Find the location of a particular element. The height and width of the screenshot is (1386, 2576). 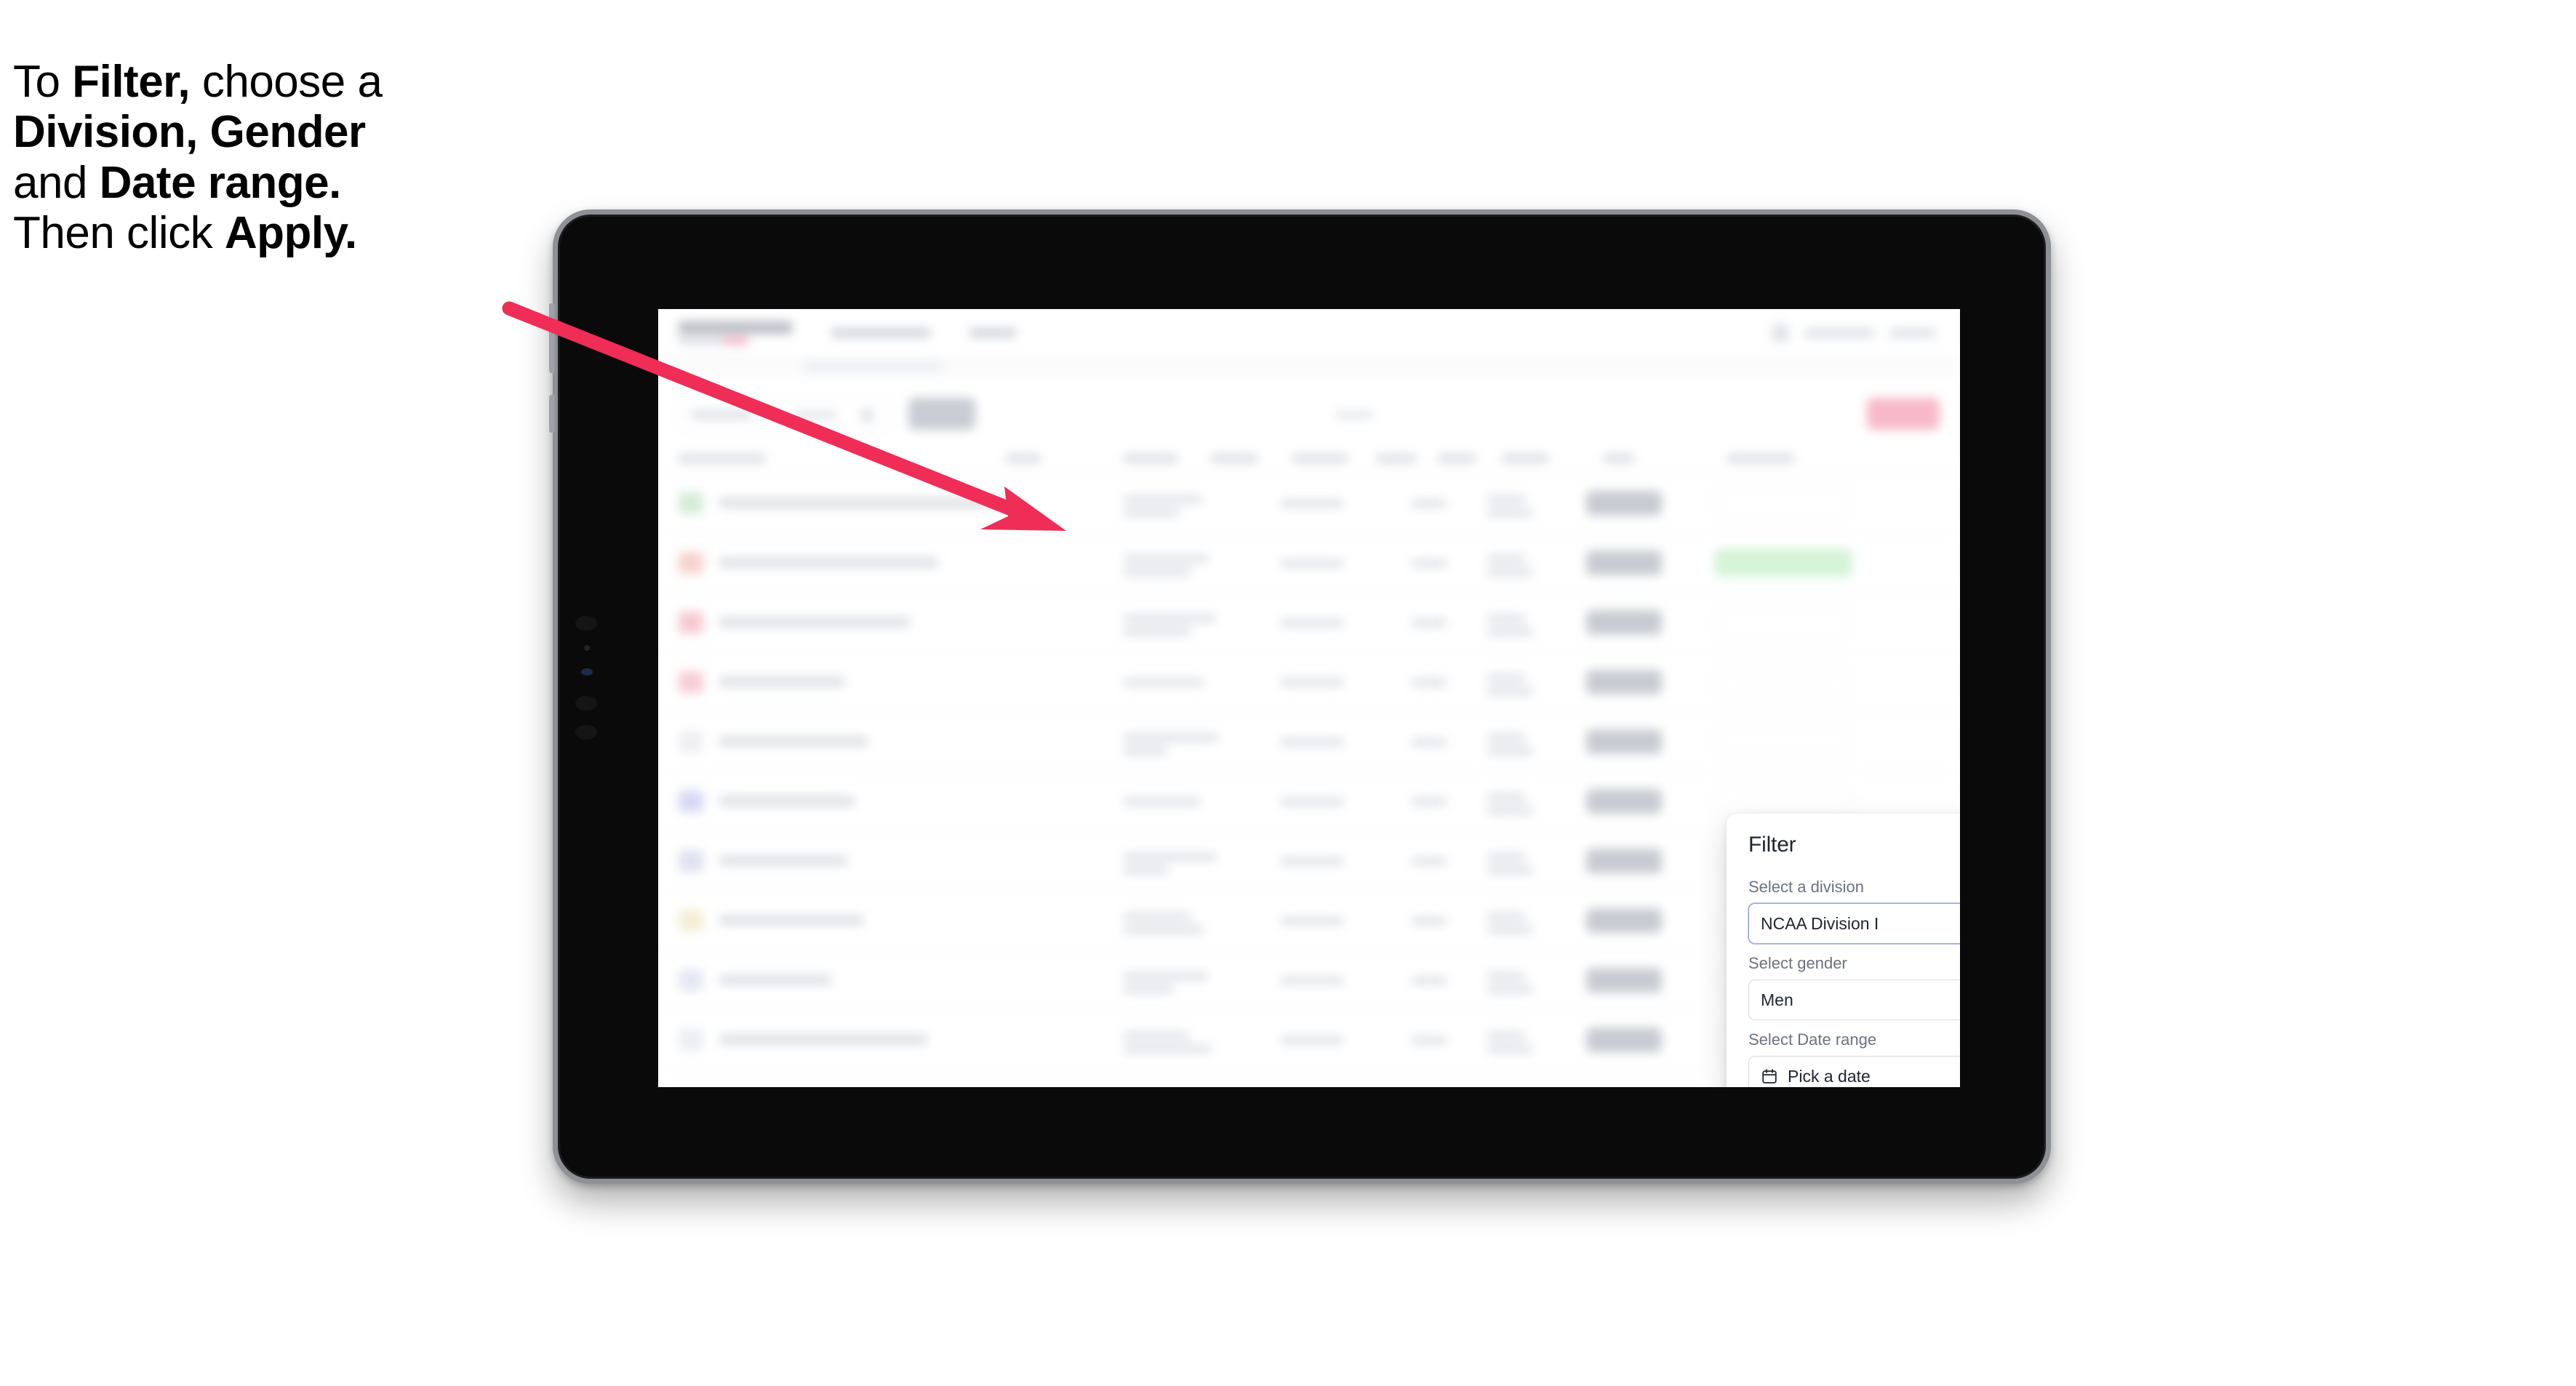

caption-line-1-c: choose a is located at coordinates (286, 82).